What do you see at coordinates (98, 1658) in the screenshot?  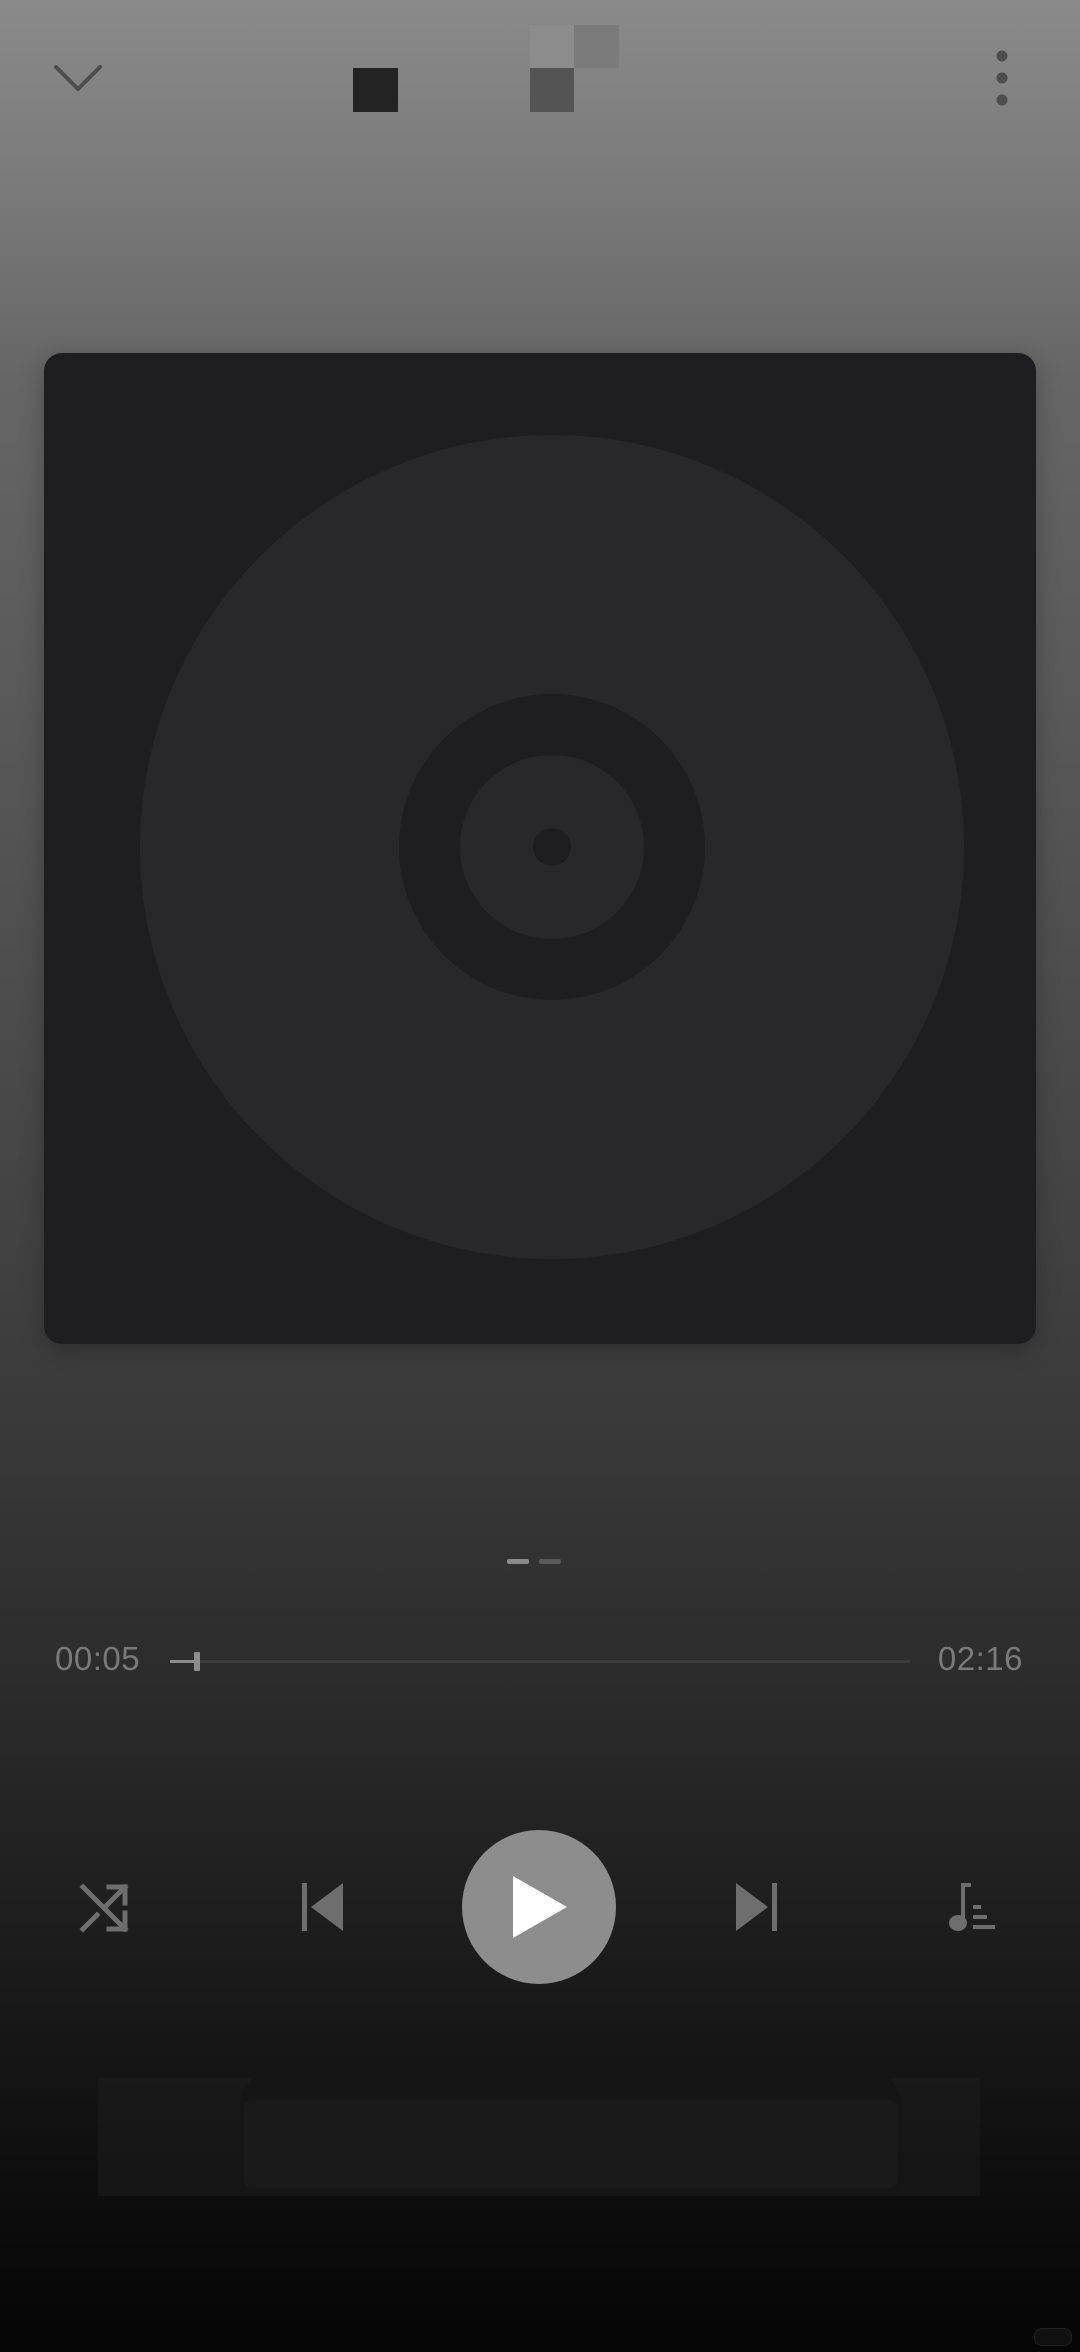 I see `elapsed-time: 00:05` at bounding box center [98, 1658].